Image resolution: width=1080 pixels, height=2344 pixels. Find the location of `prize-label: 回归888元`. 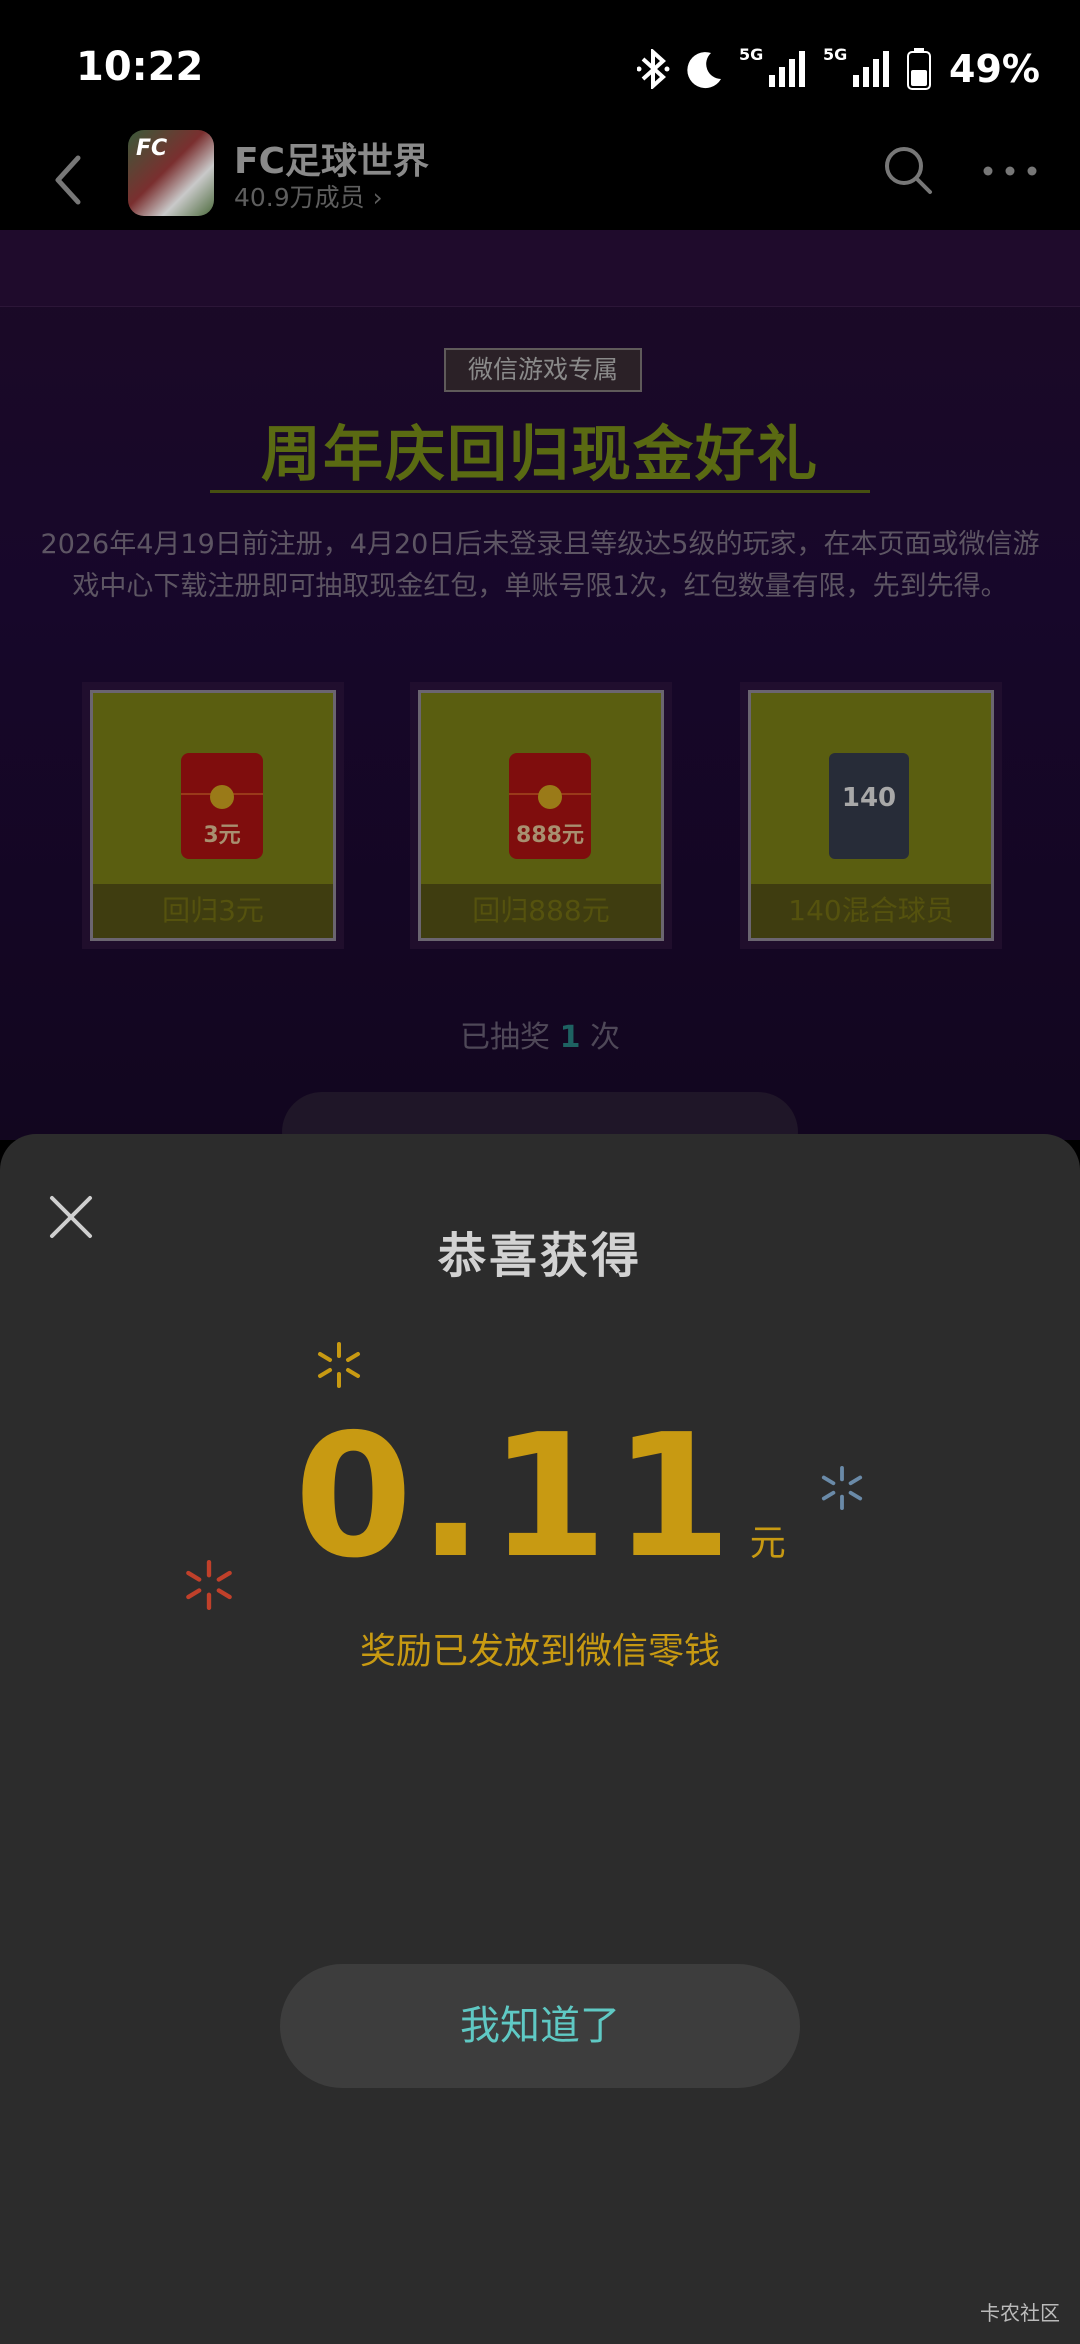

prize-label: 回归888元 is located at coordinates (541, 911).